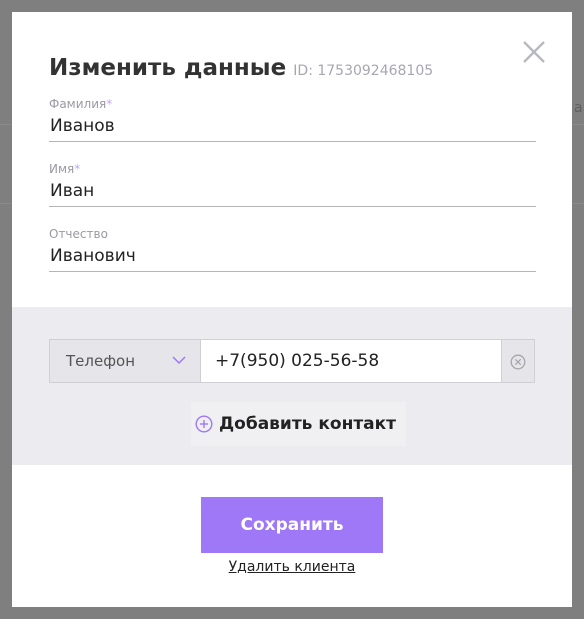 This screenshot has width=584, height=619. I want to click on delete-client-link: Удалить клиента, so click(292, 567).